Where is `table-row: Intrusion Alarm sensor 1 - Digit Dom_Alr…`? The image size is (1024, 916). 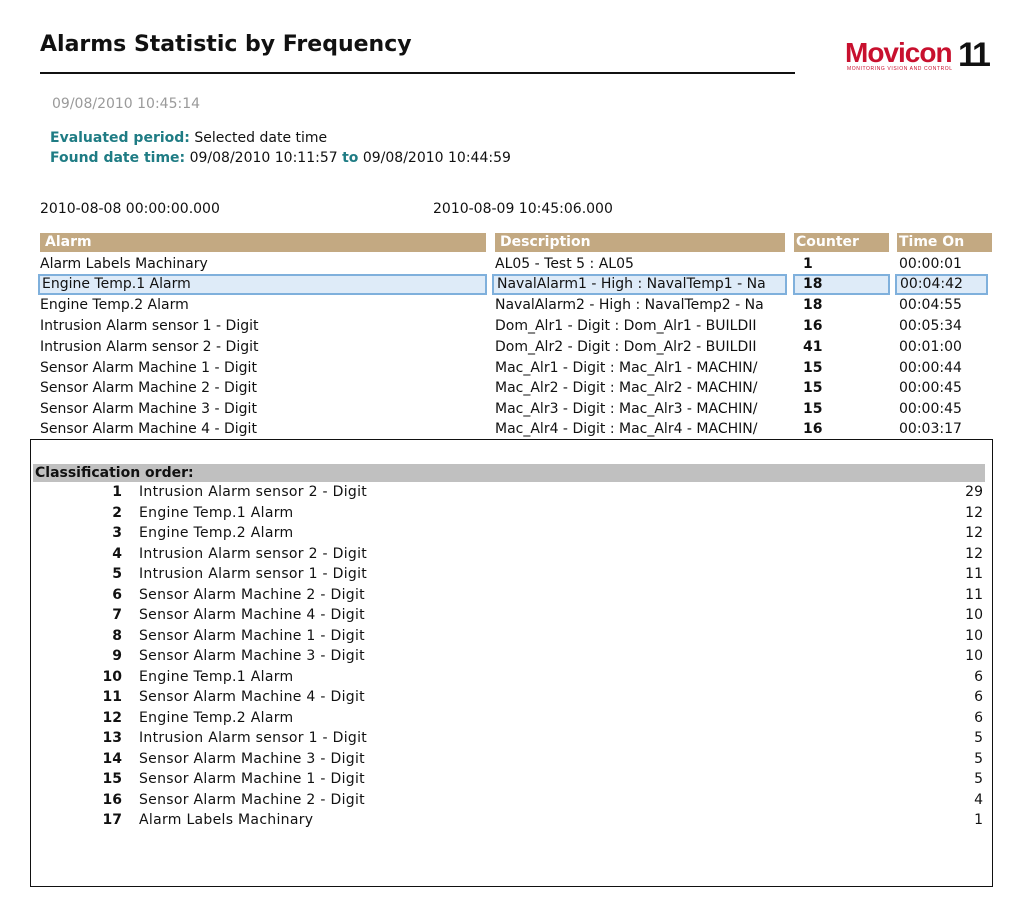
table-row: Intrusion Alarm sensor 1 - Digit Dom_Alr… is located at coordinates (512, 326).